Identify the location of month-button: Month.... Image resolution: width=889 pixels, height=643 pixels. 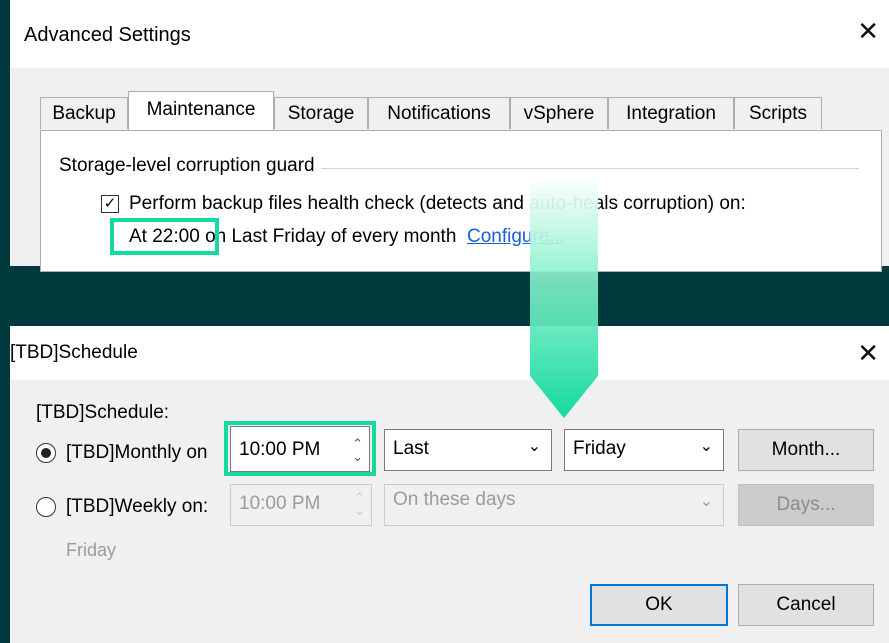
(806, 450).